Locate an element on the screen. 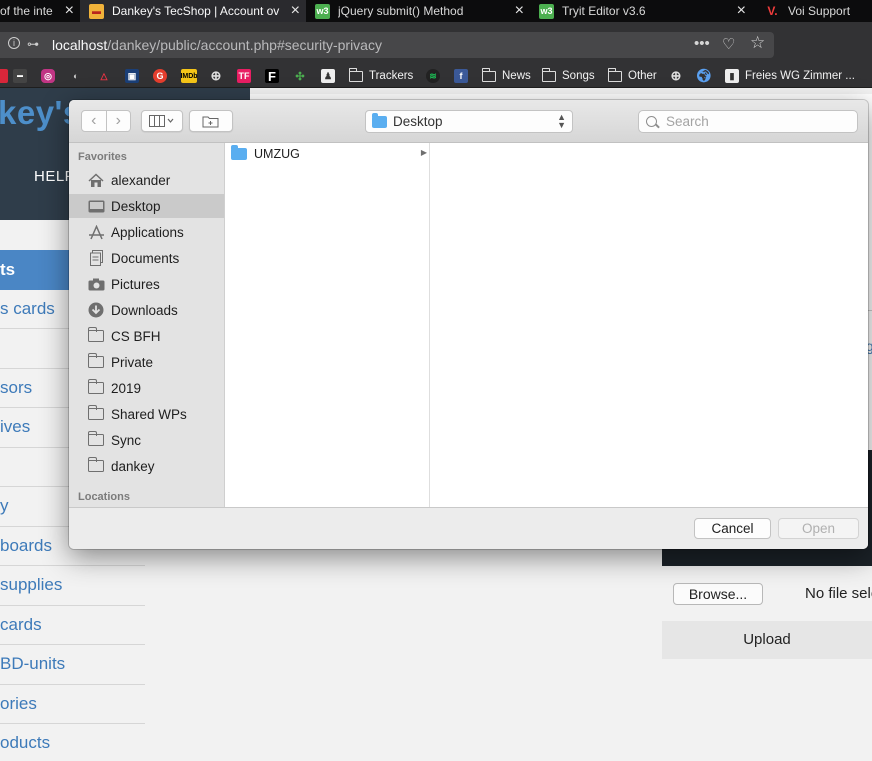  sidebar-item-label: Applications is located at coordinates (147, 232).